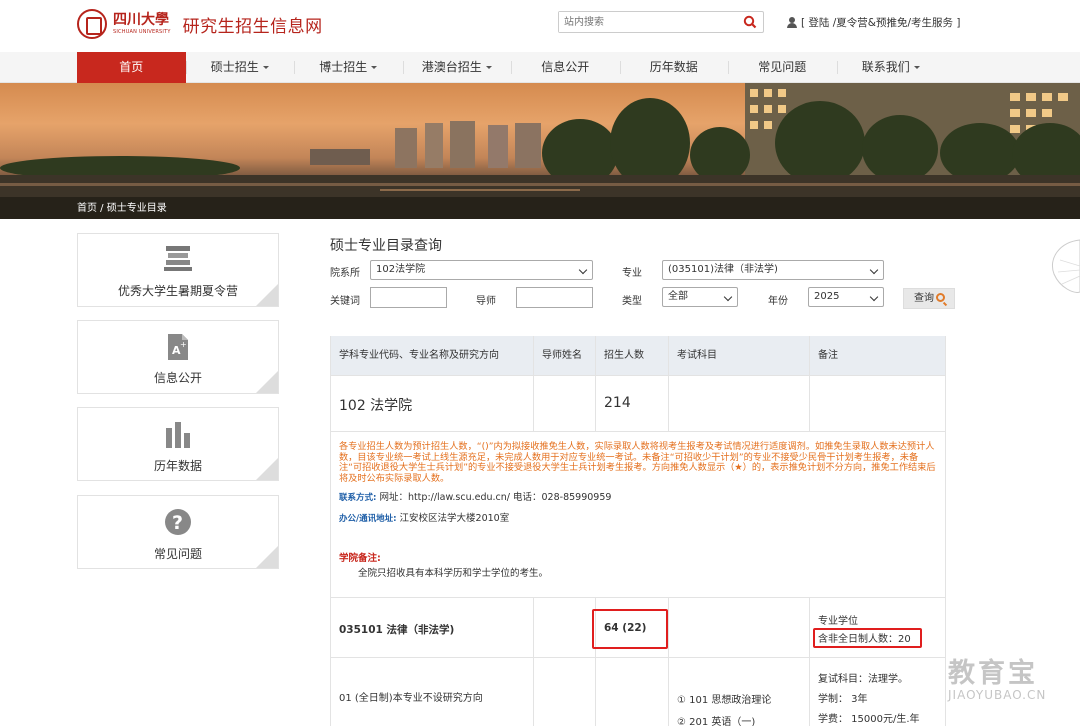 The image size is (1080, 726). I want to click on keyword-label: 关键词, so click(345, 301).